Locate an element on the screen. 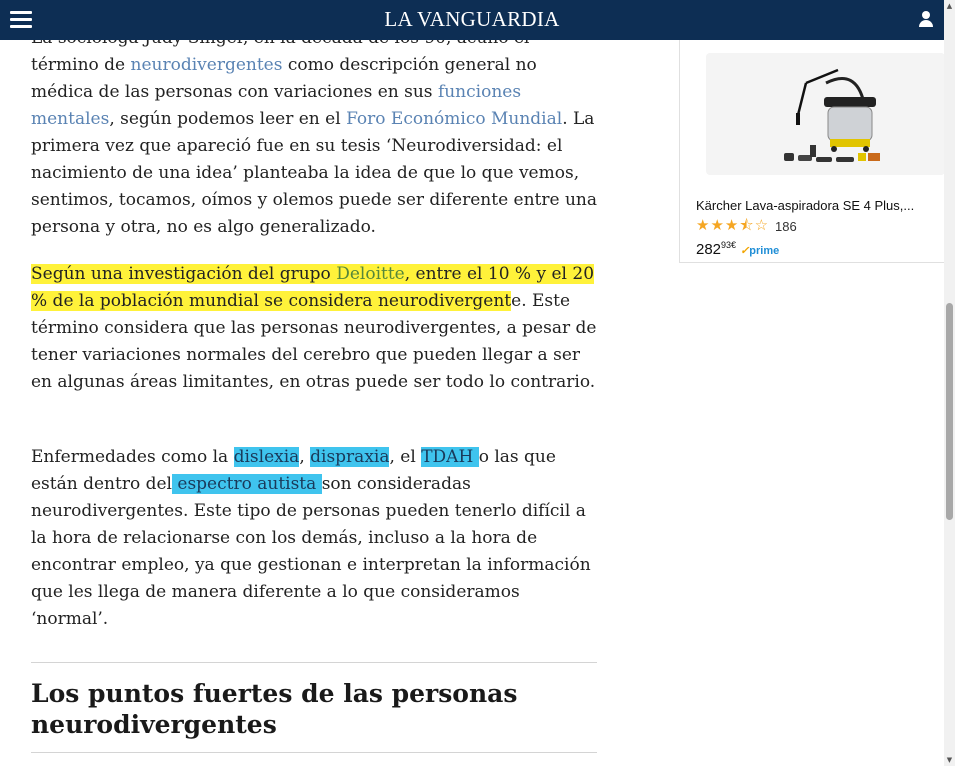  site-logo: LA VANGUARDIA is located at coordinates (472, 19).